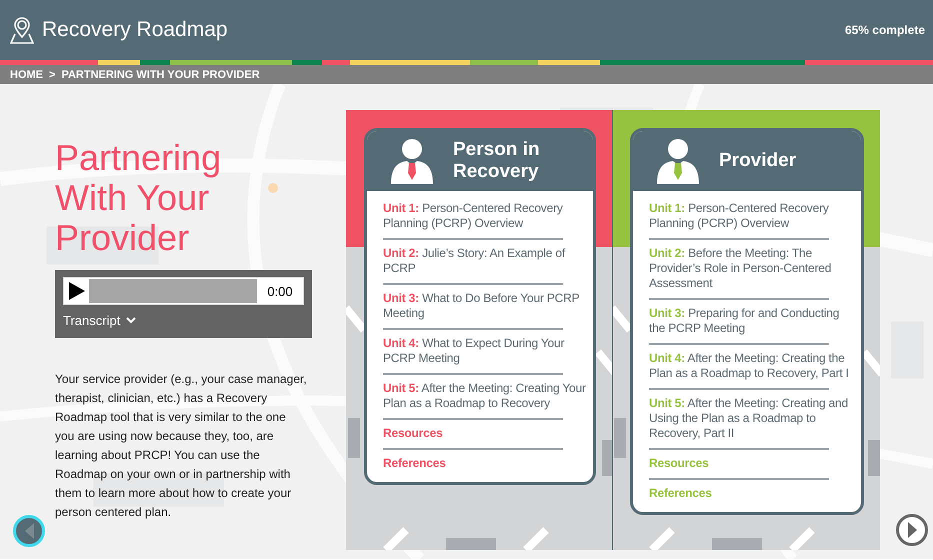 Image resolution: width=933 pixels, height=560 pixels. Describe the element at coordinates (26, 74) in the screenshot. I see `breadcrumb-link: HOME` at that location.